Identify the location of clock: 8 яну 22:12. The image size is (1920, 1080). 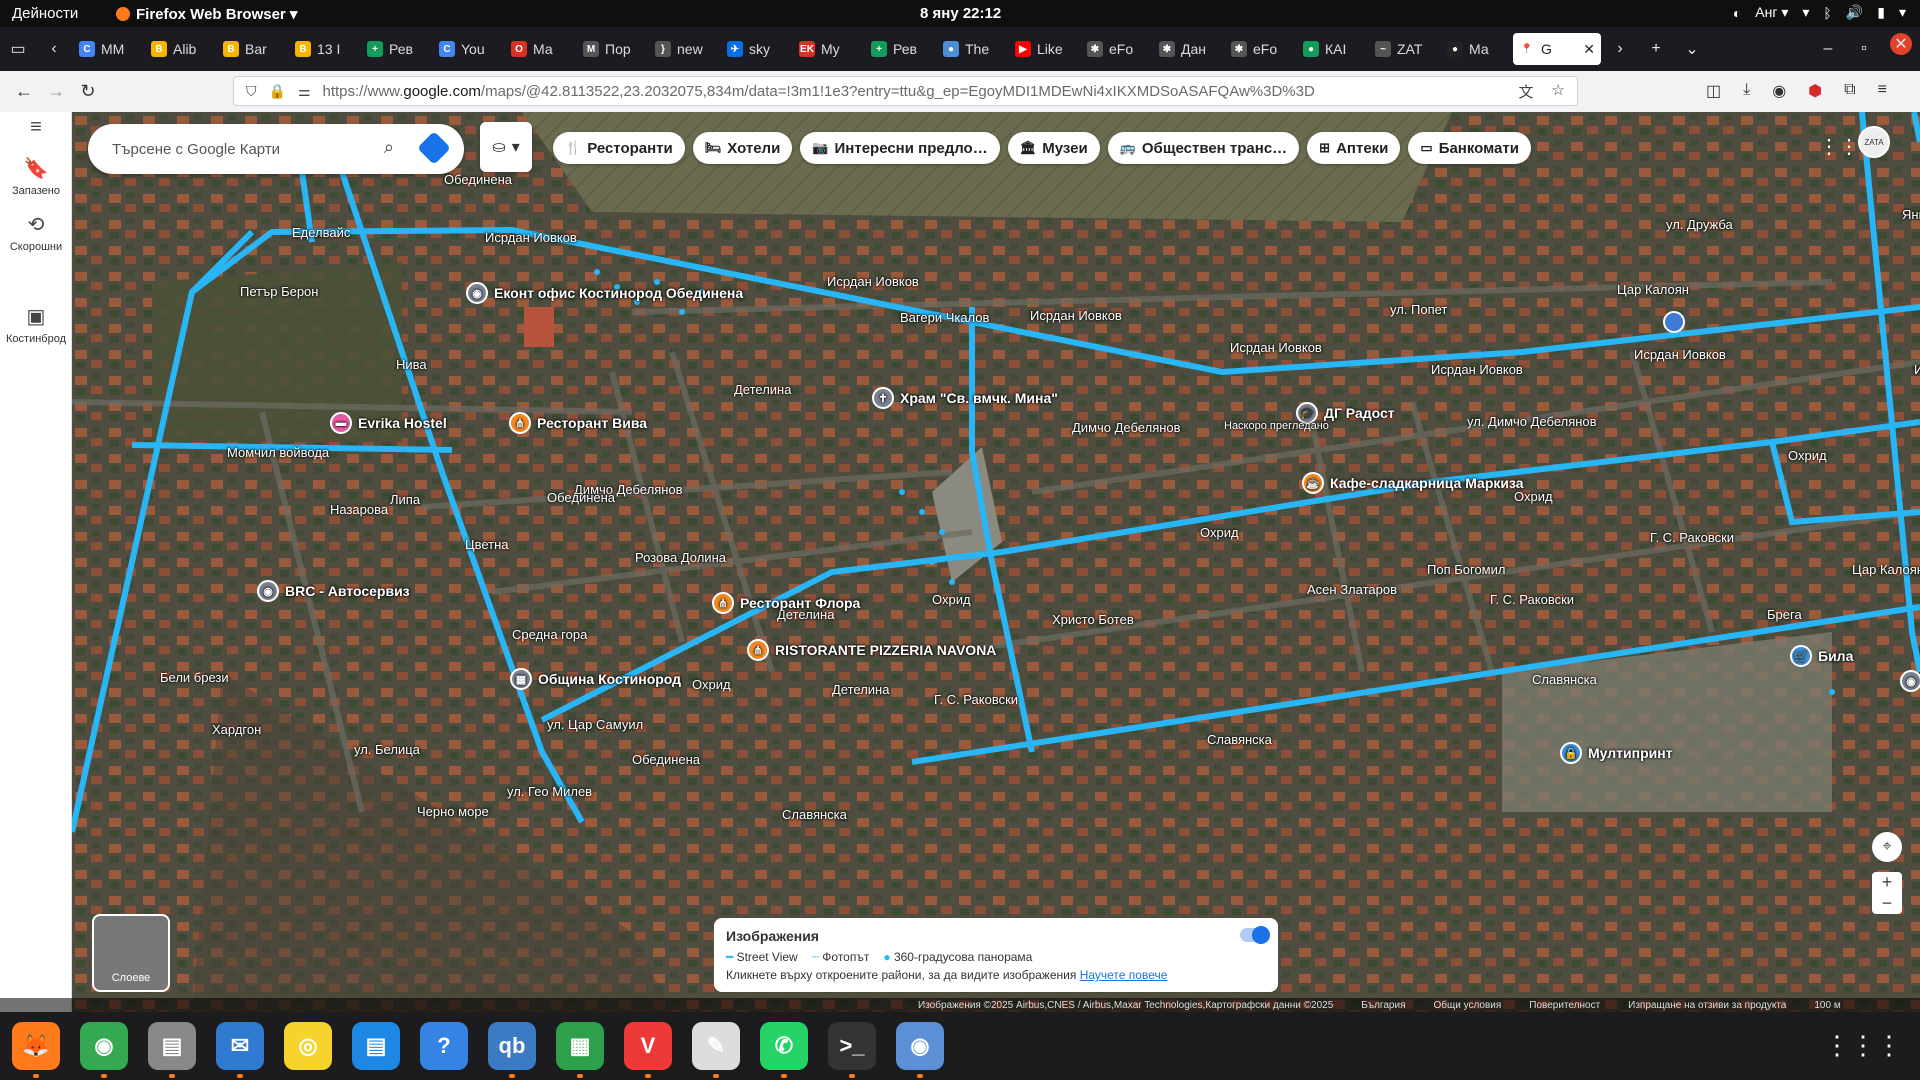
(960, 13).